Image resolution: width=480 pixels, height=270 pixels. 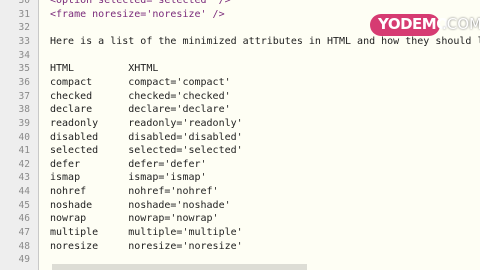 What do you see at coordinates (24, 151) in the screenshot?
I see `line-number: 41` at bounding box center [24, 151].